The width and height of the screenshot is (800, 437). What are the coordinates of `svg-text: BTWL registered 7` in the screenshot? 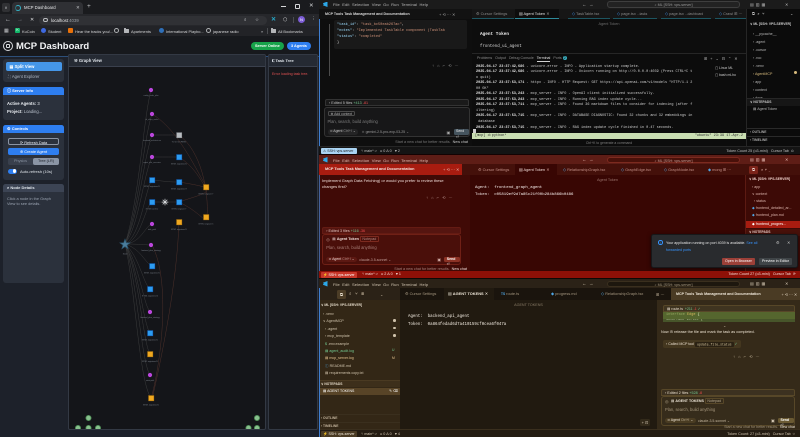 It's located at (179, 189).